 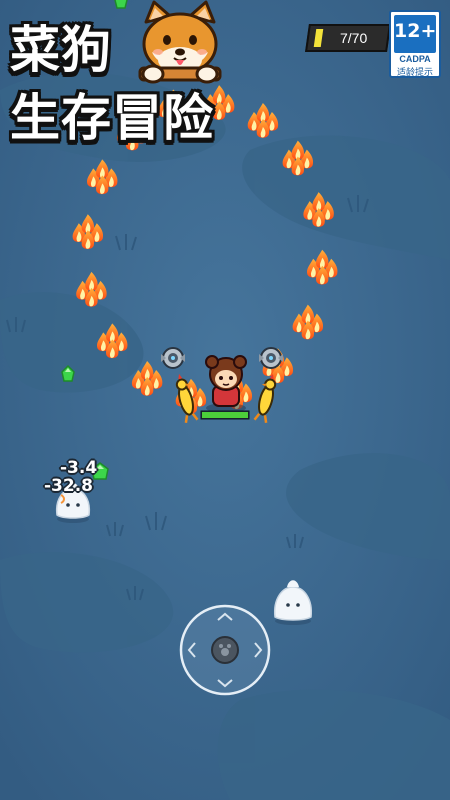 What do you see at coordinates (225, 650) in the screenshot?
I see `virtual-joystick-icon` at bounding box center [225, 650].